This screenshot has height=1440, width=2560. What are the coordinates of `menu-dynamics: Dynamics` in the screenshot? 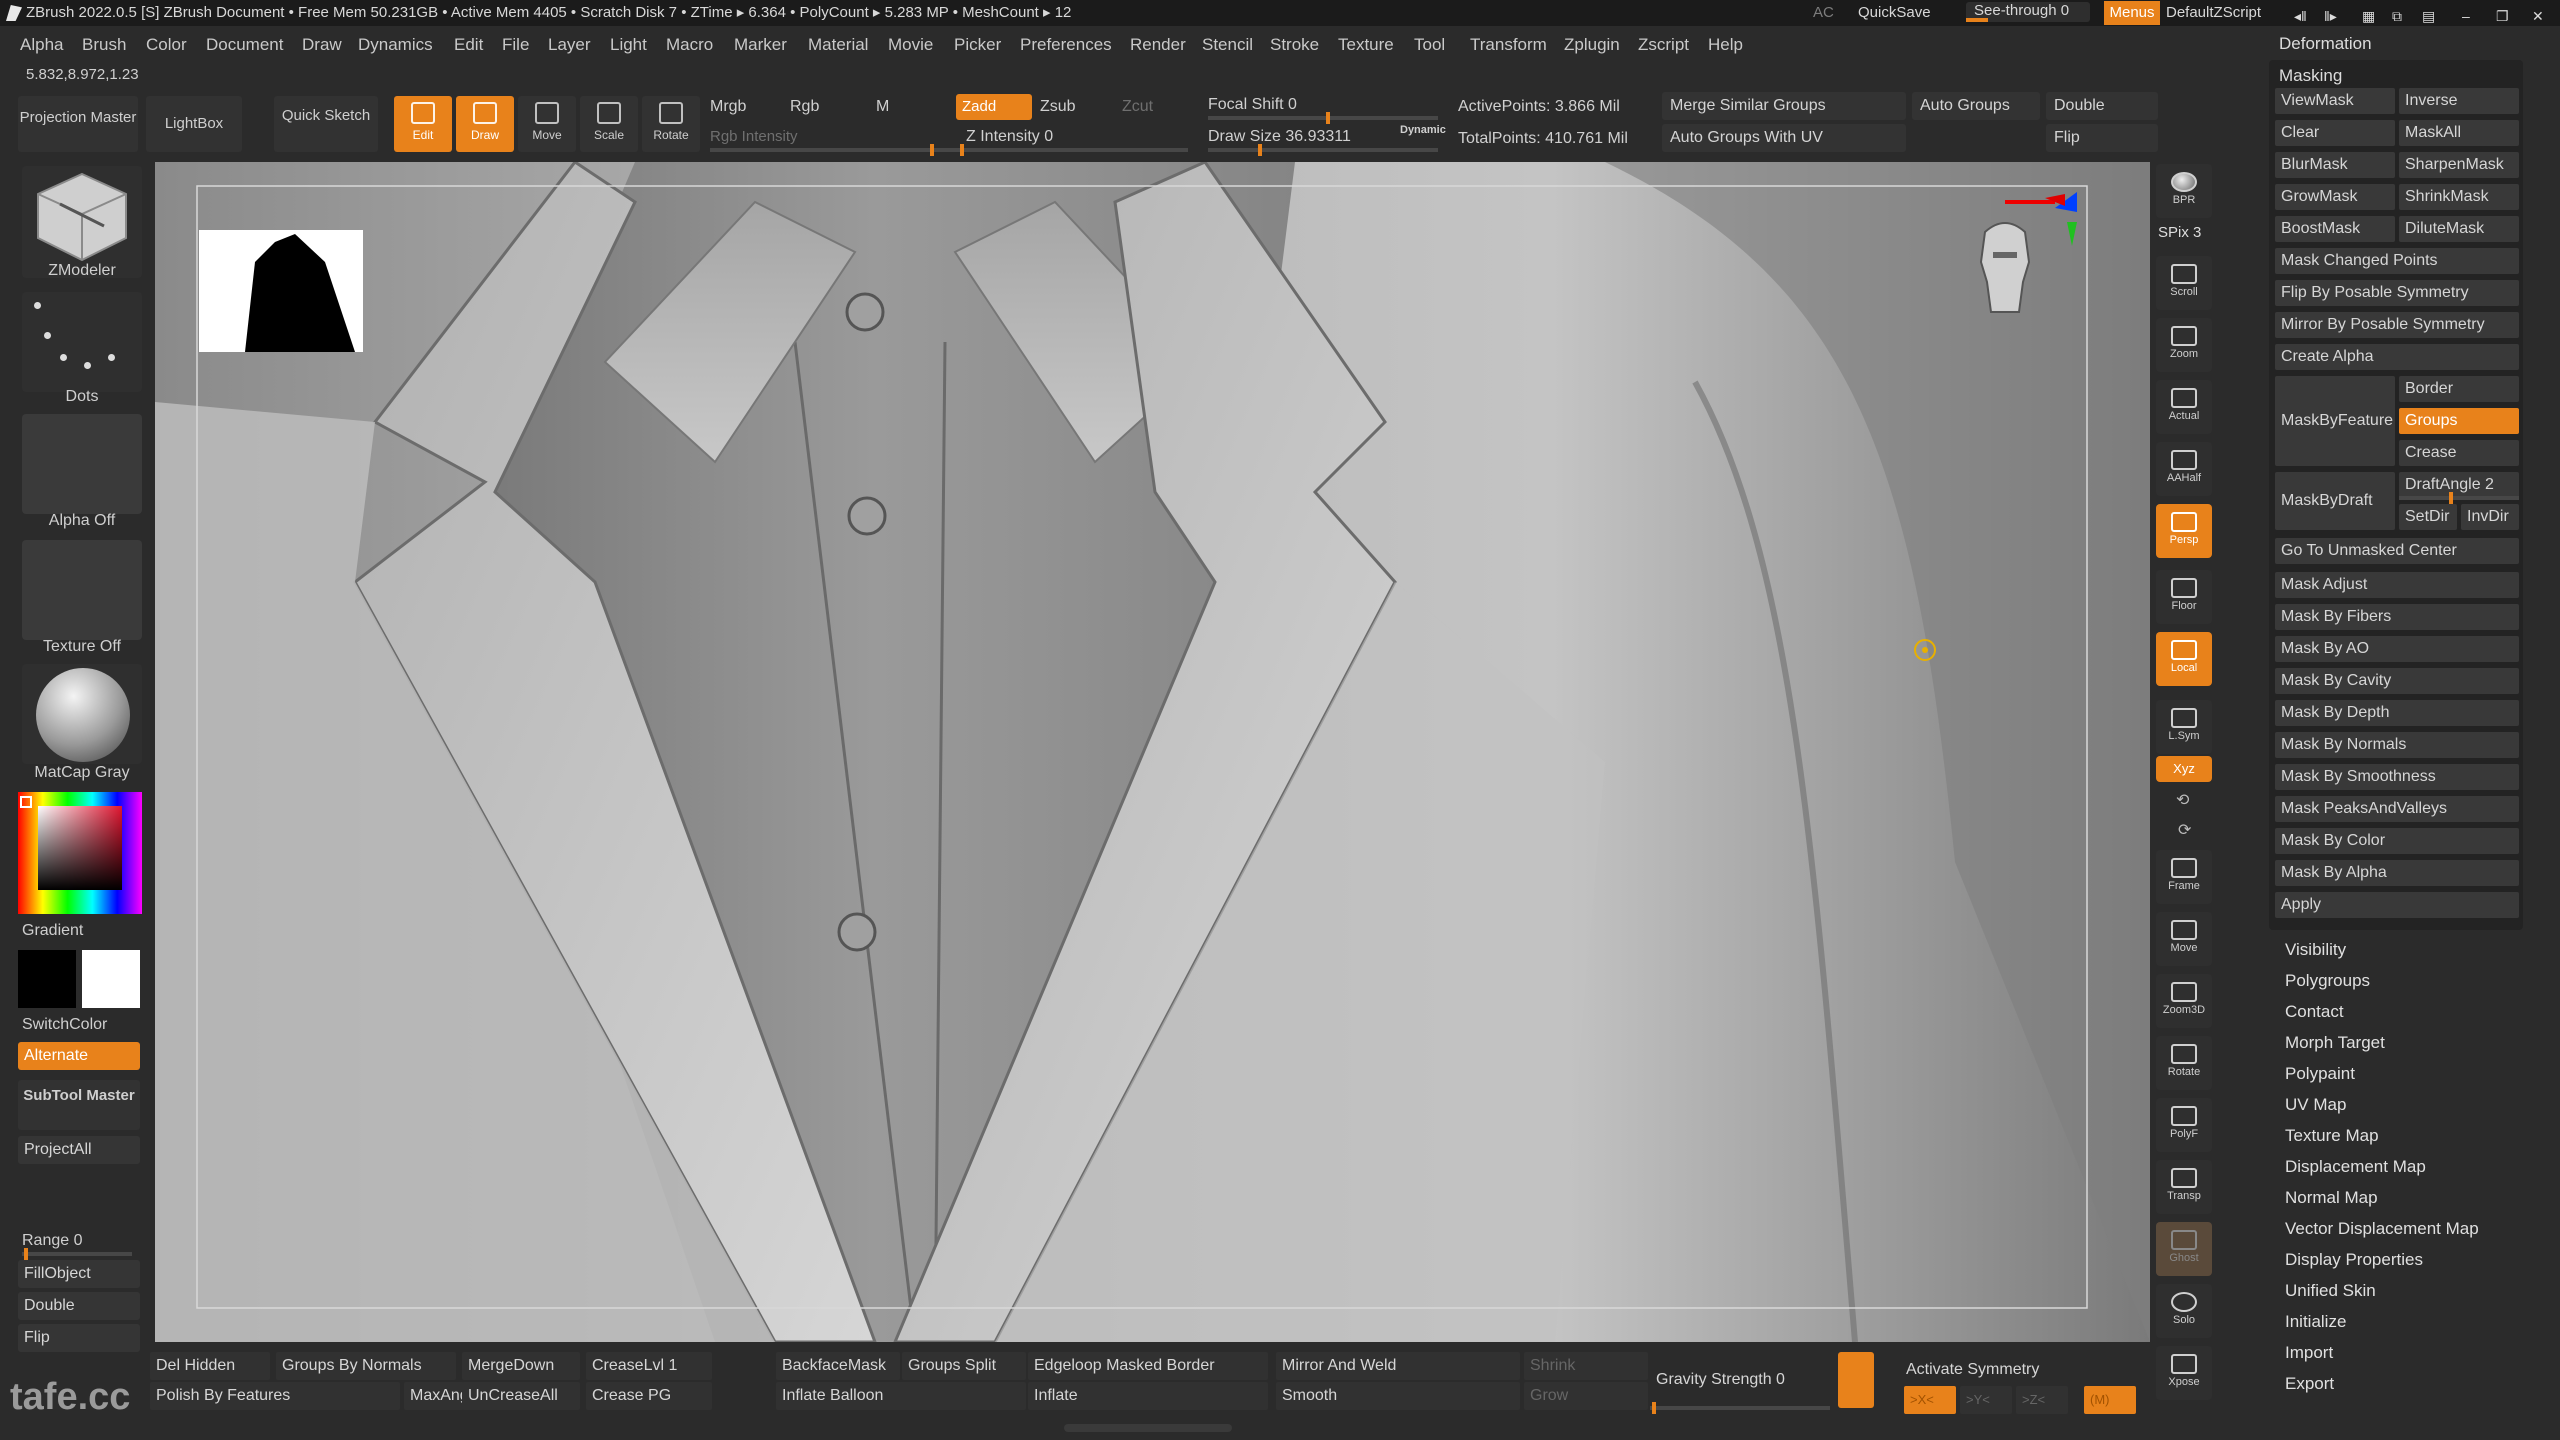 It's located at (395, 45).